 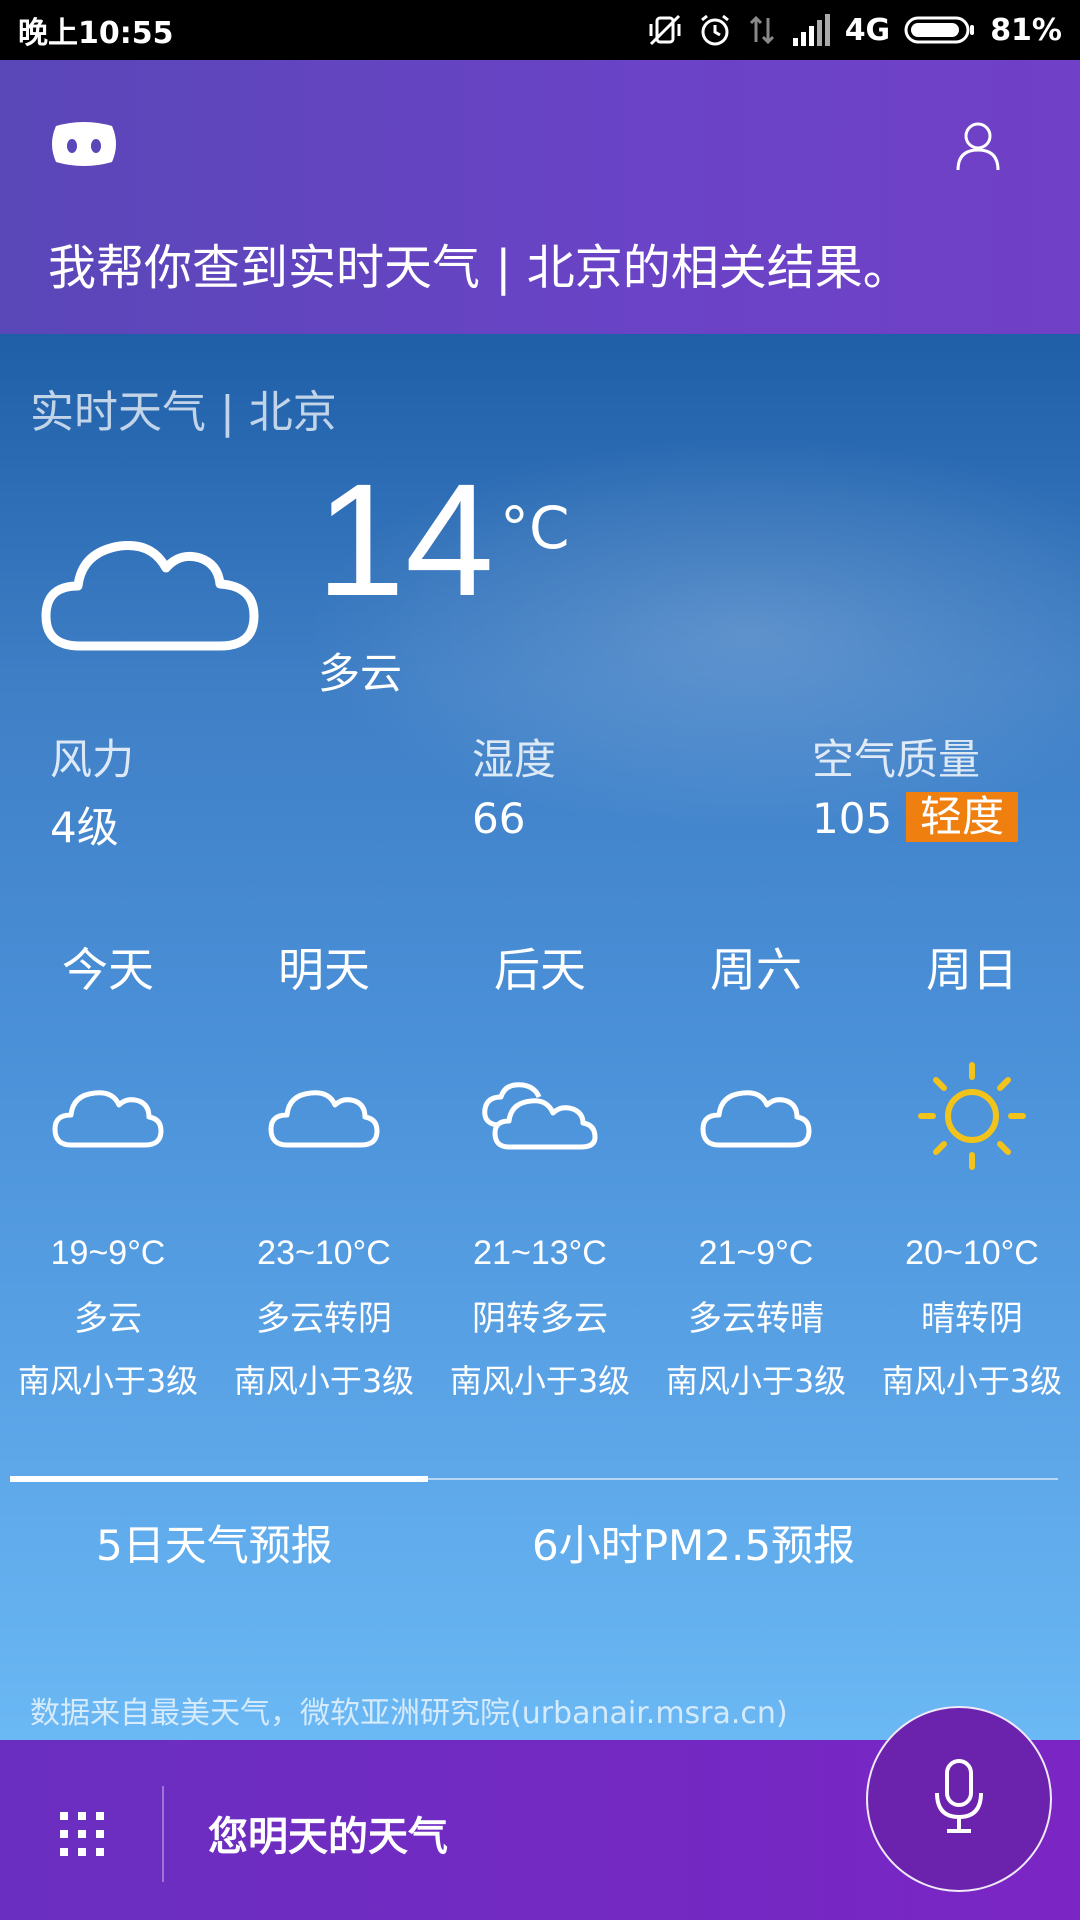 I want to click on apps-grid-icon, so click(x=82, y=1836).